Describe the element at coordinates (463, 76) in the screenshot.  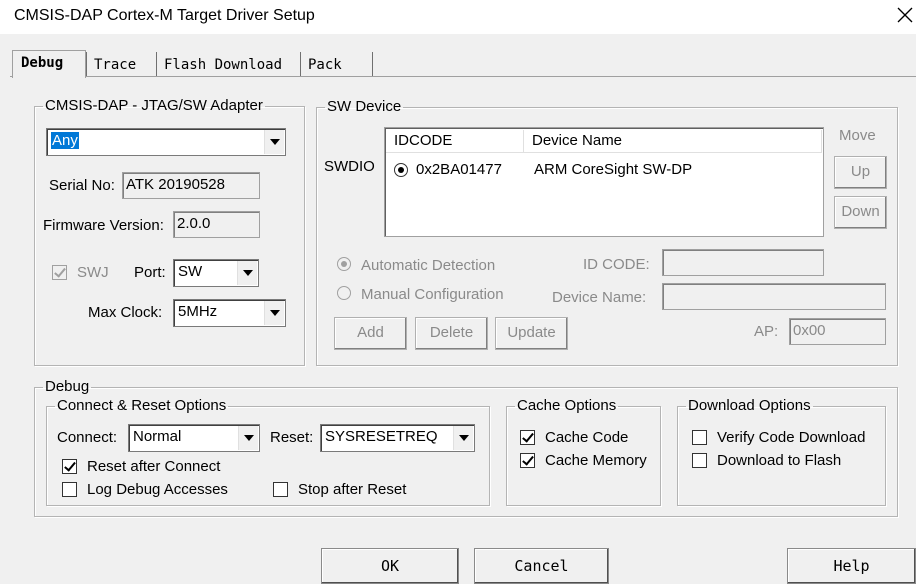
I see `tab-strip-line` at that location.